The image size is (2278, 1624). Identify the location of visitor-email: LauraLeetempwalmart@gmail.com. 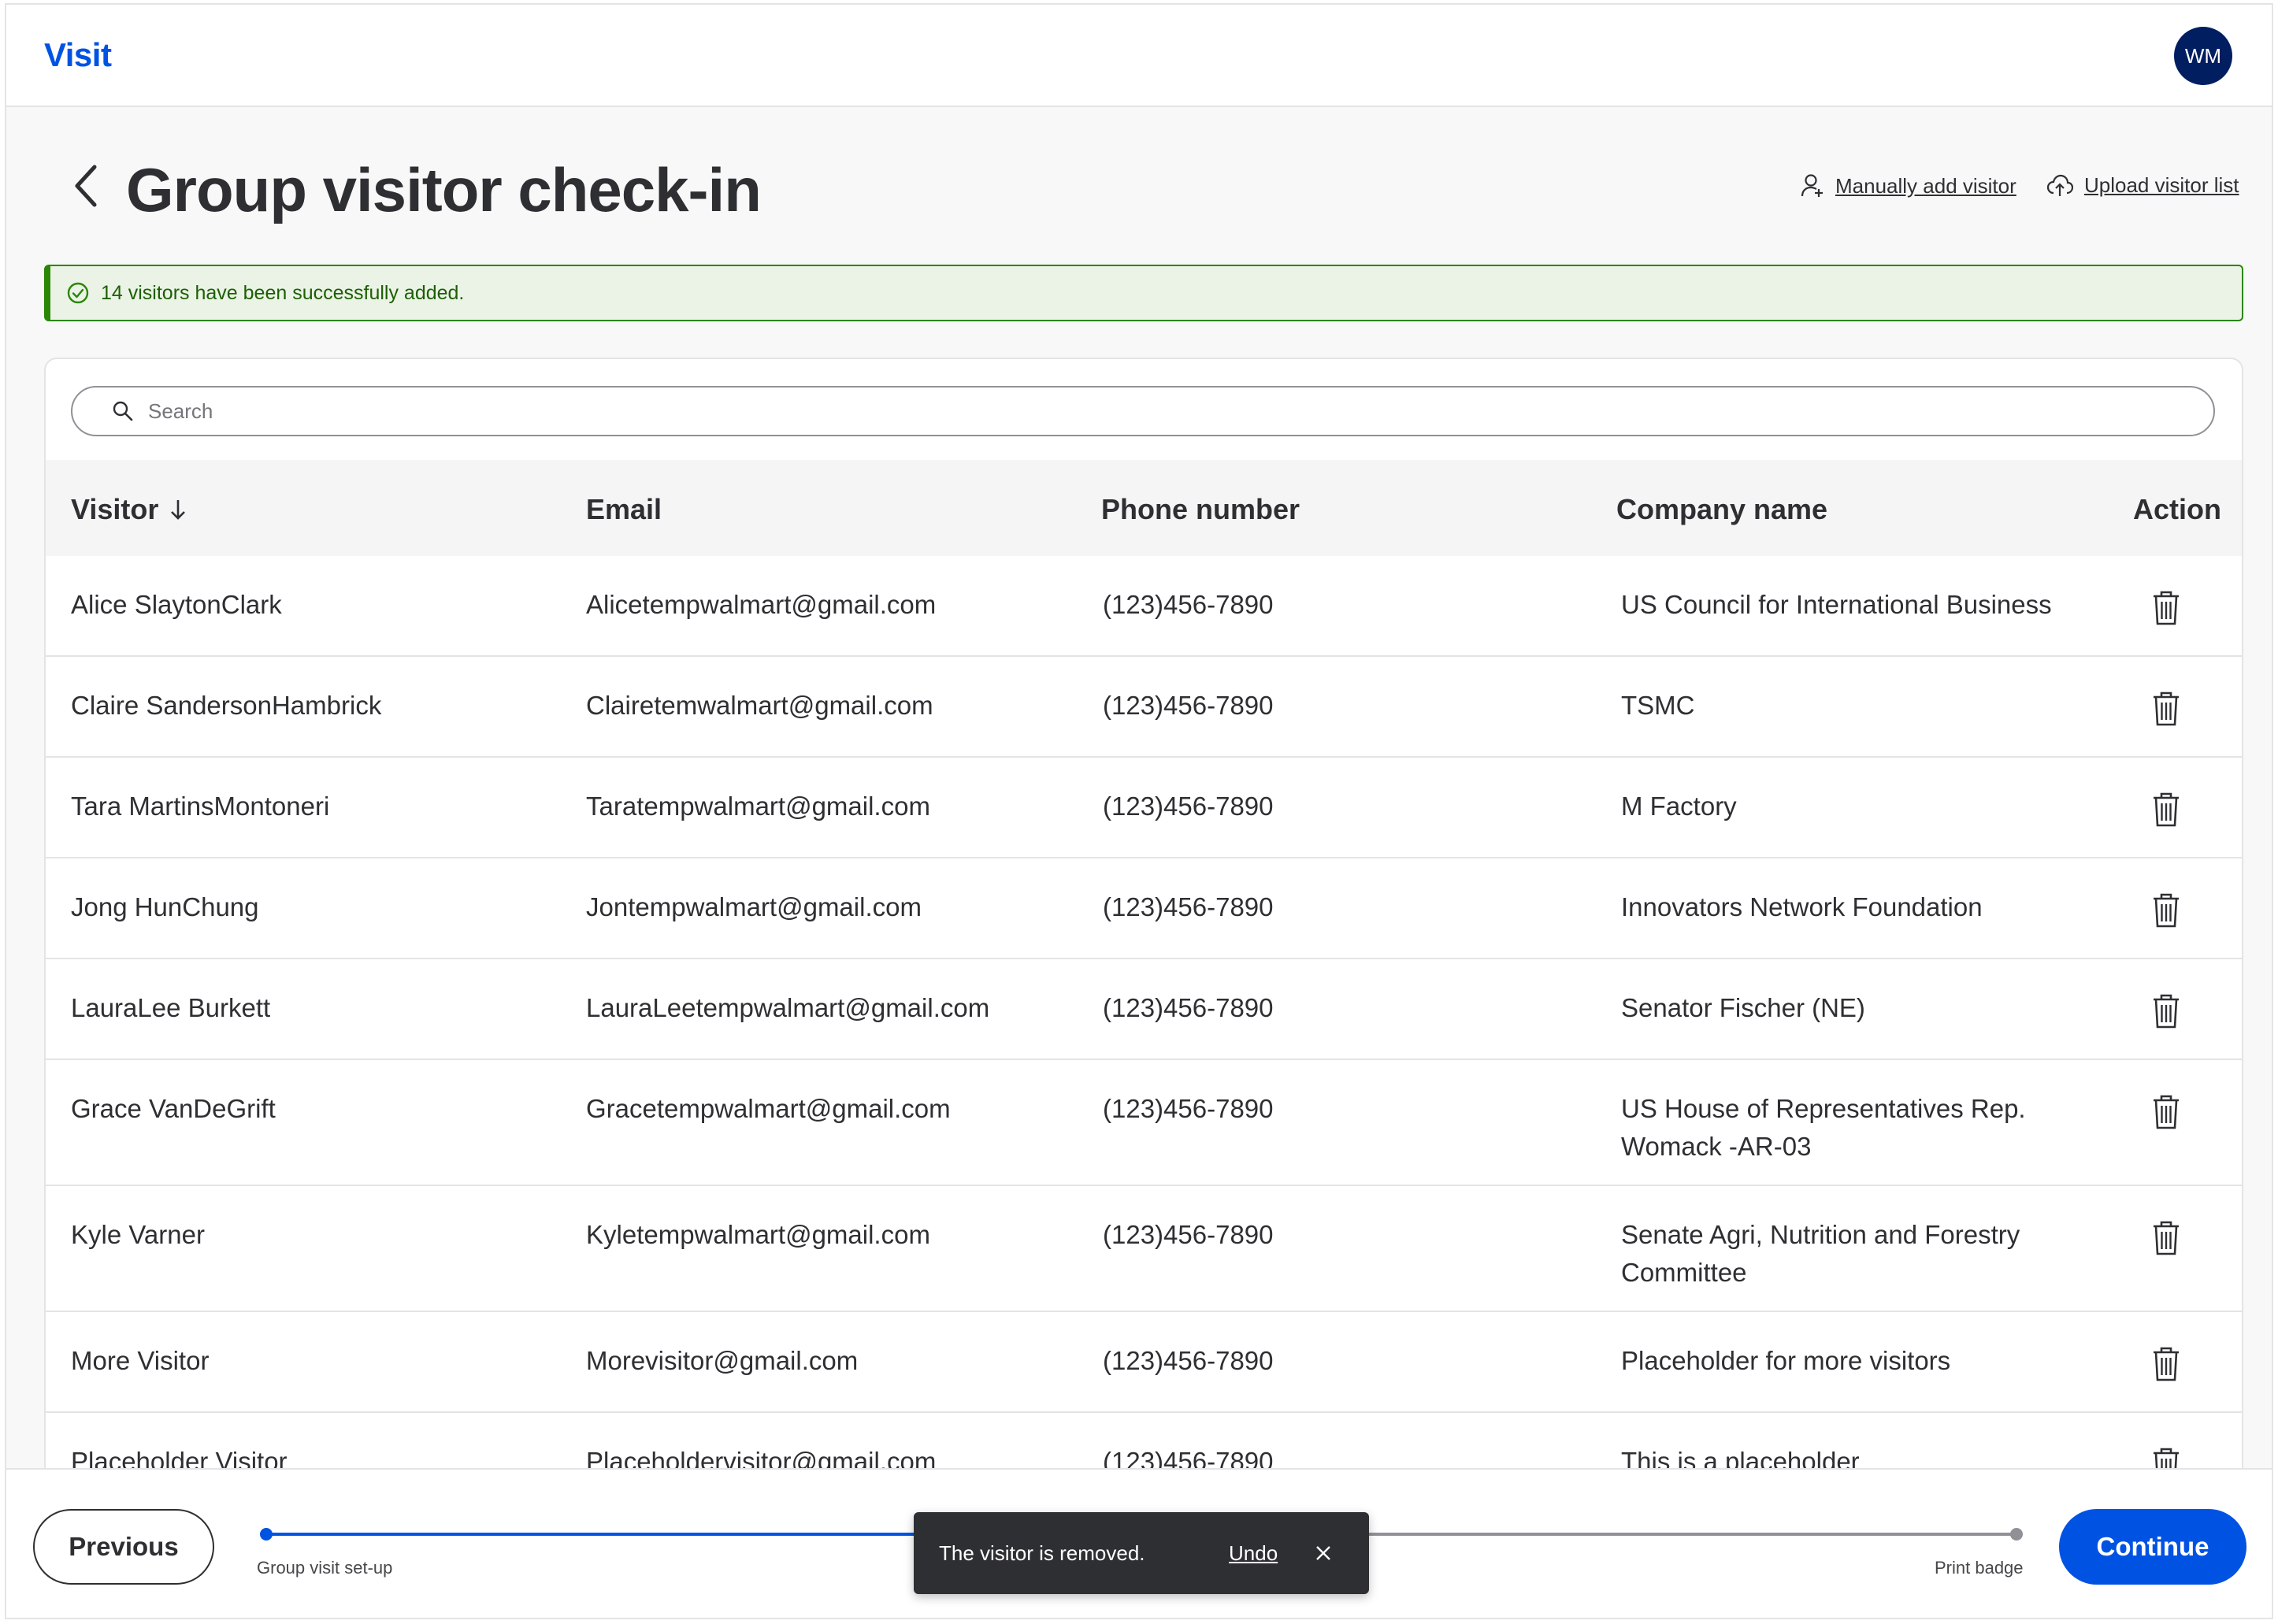
(788, 1007).